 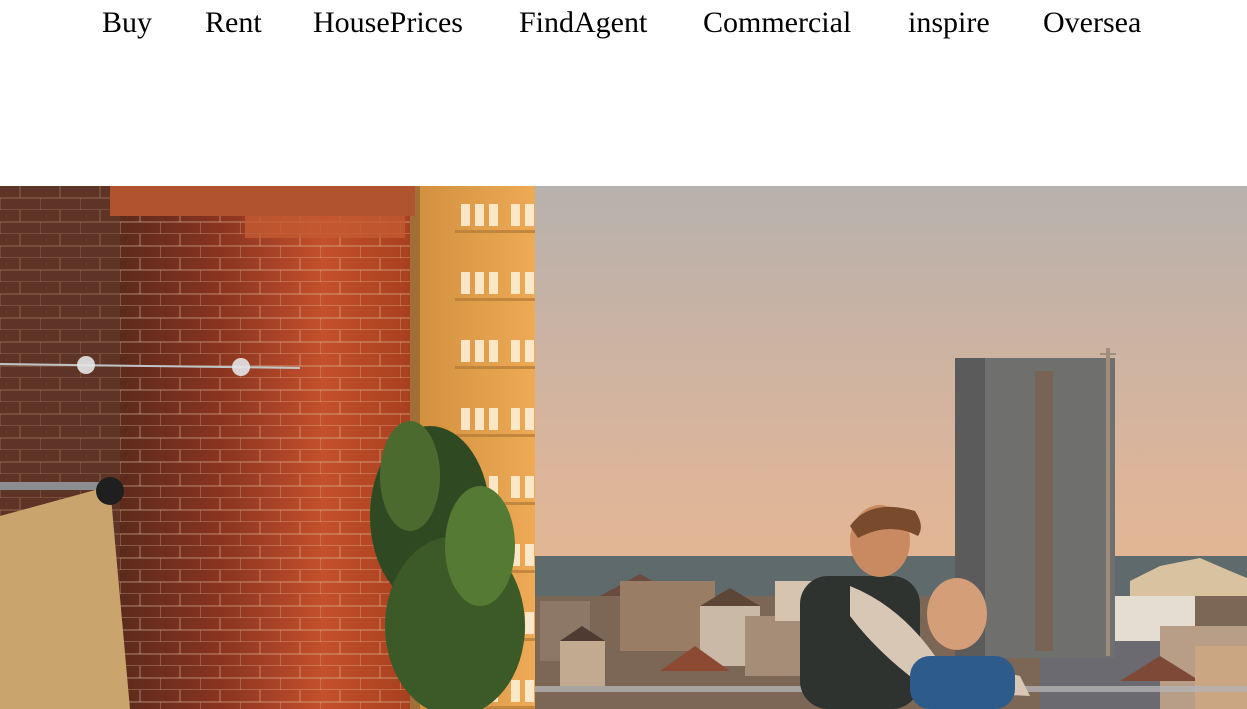 What do you see at coordinates (110, 491) in the screenshot?
I see `antenna-mount` at bounding box center [110, 491].